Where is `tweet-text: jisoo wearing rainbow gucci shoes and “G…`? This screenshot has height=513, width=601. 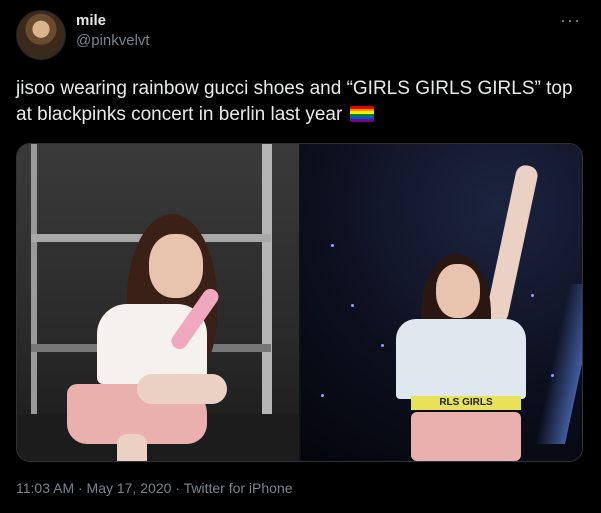 tweet-text: jisoo wearing rainbow gucci shoes and “G… is located at coordinates (296, 102).